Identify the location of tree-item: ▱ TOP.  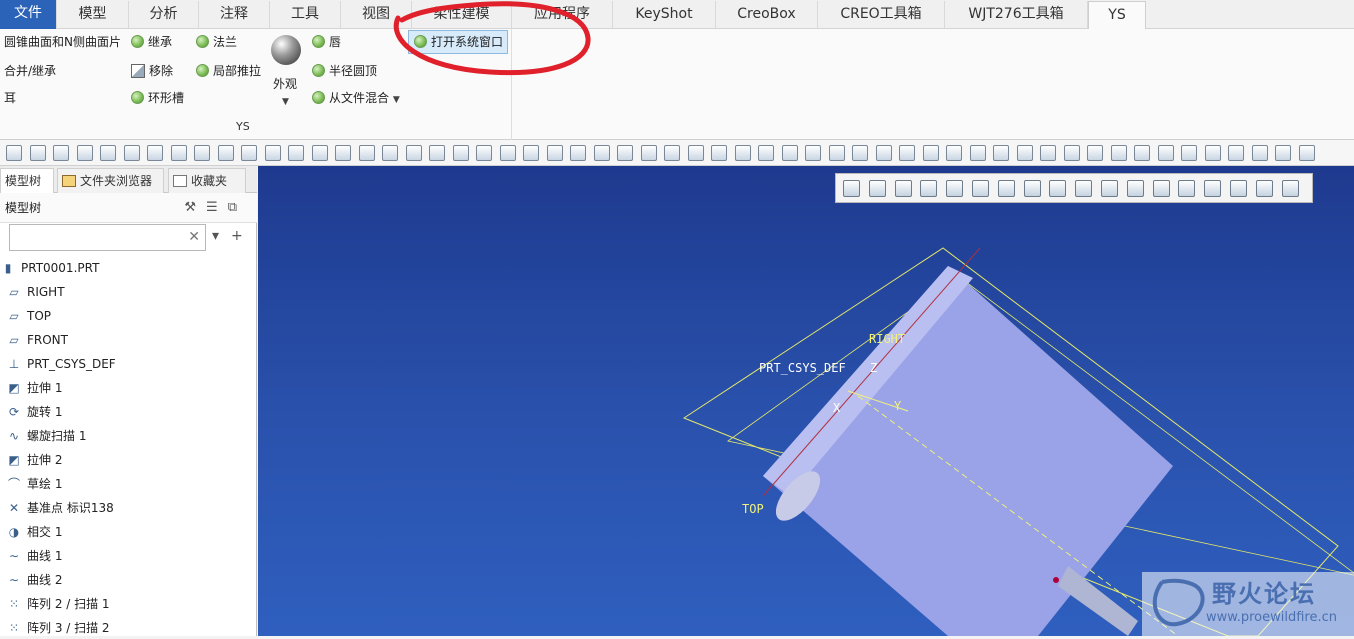
(28, 316).